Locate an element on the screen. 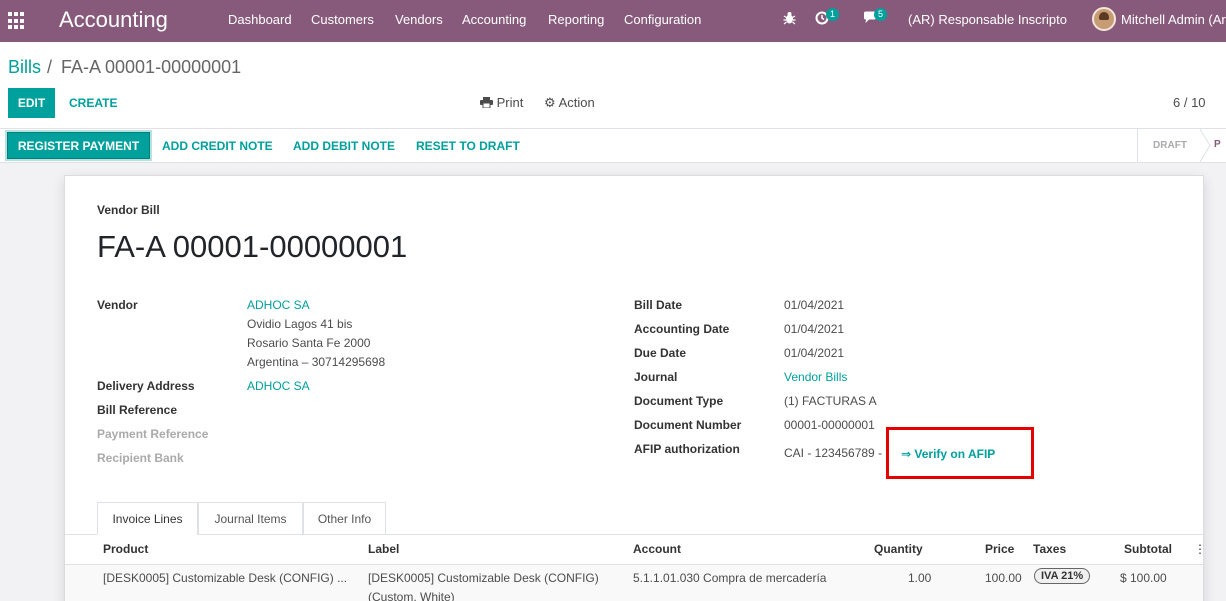 The image size is (1226, 601). verify-on-afip-link: ⇒ Verify on AFIP is located at coordinates (948, 454).